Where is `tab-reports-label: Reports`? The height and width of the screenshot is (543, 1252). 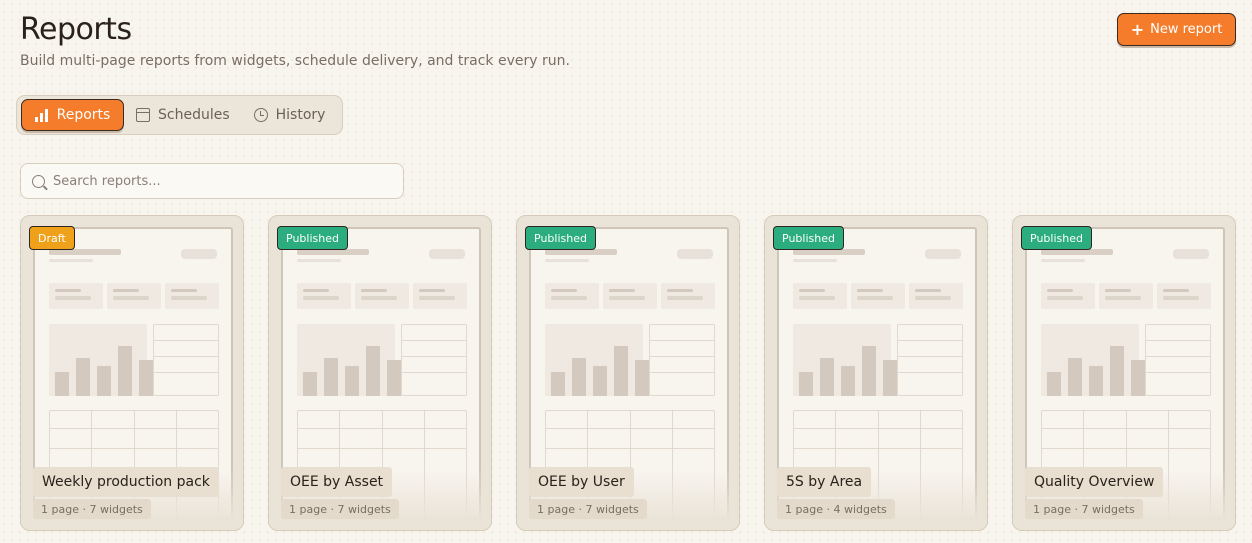 tab-reports-label: Reports is located at coordinates (83, 115).